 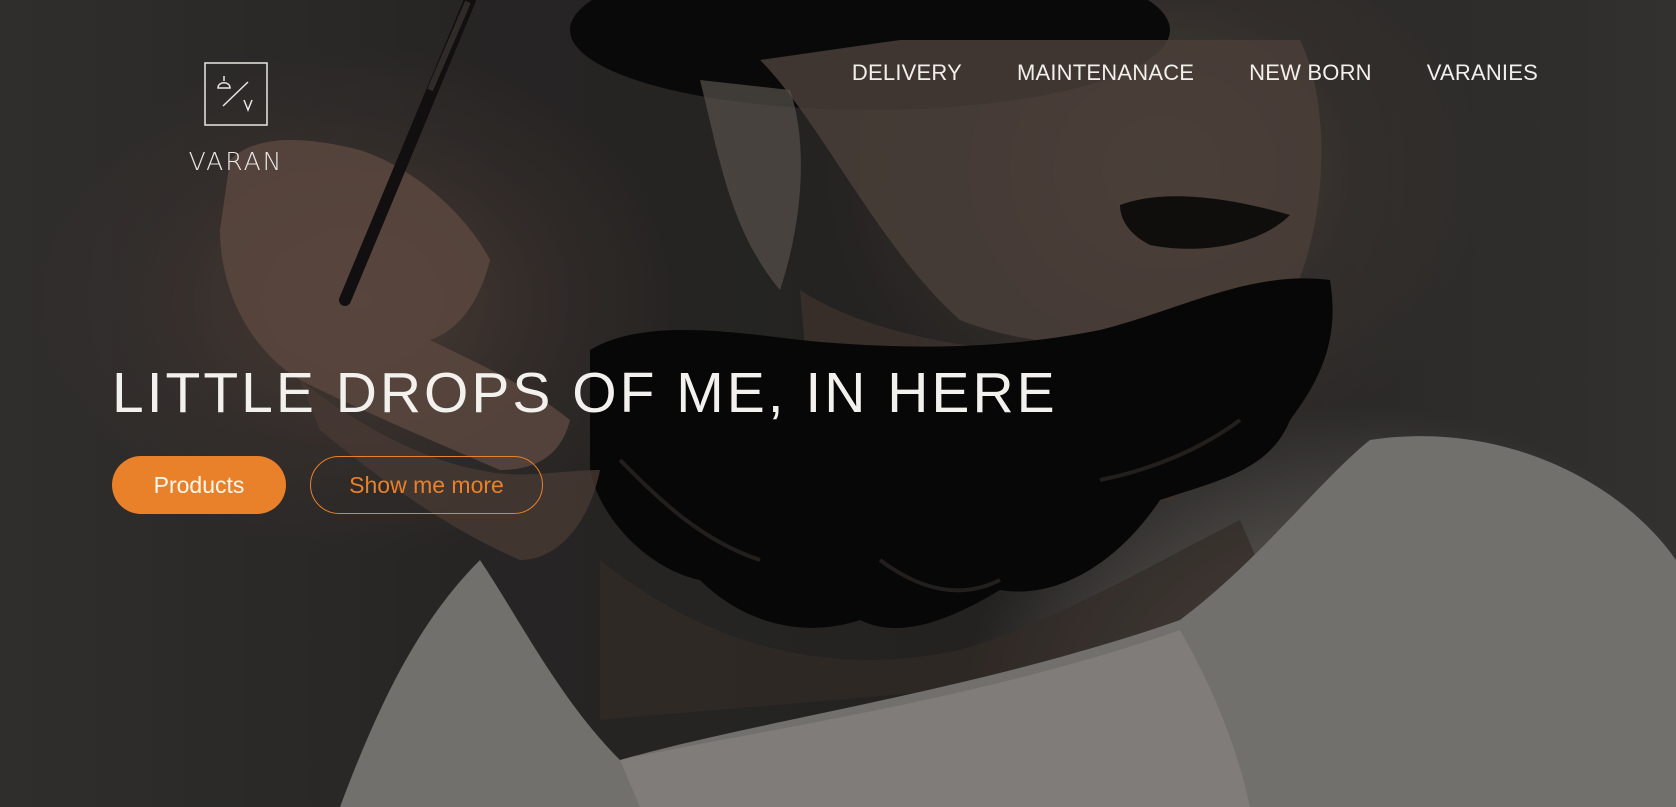 I want to click on logo-mark-icon, so click(x=236, y=94).